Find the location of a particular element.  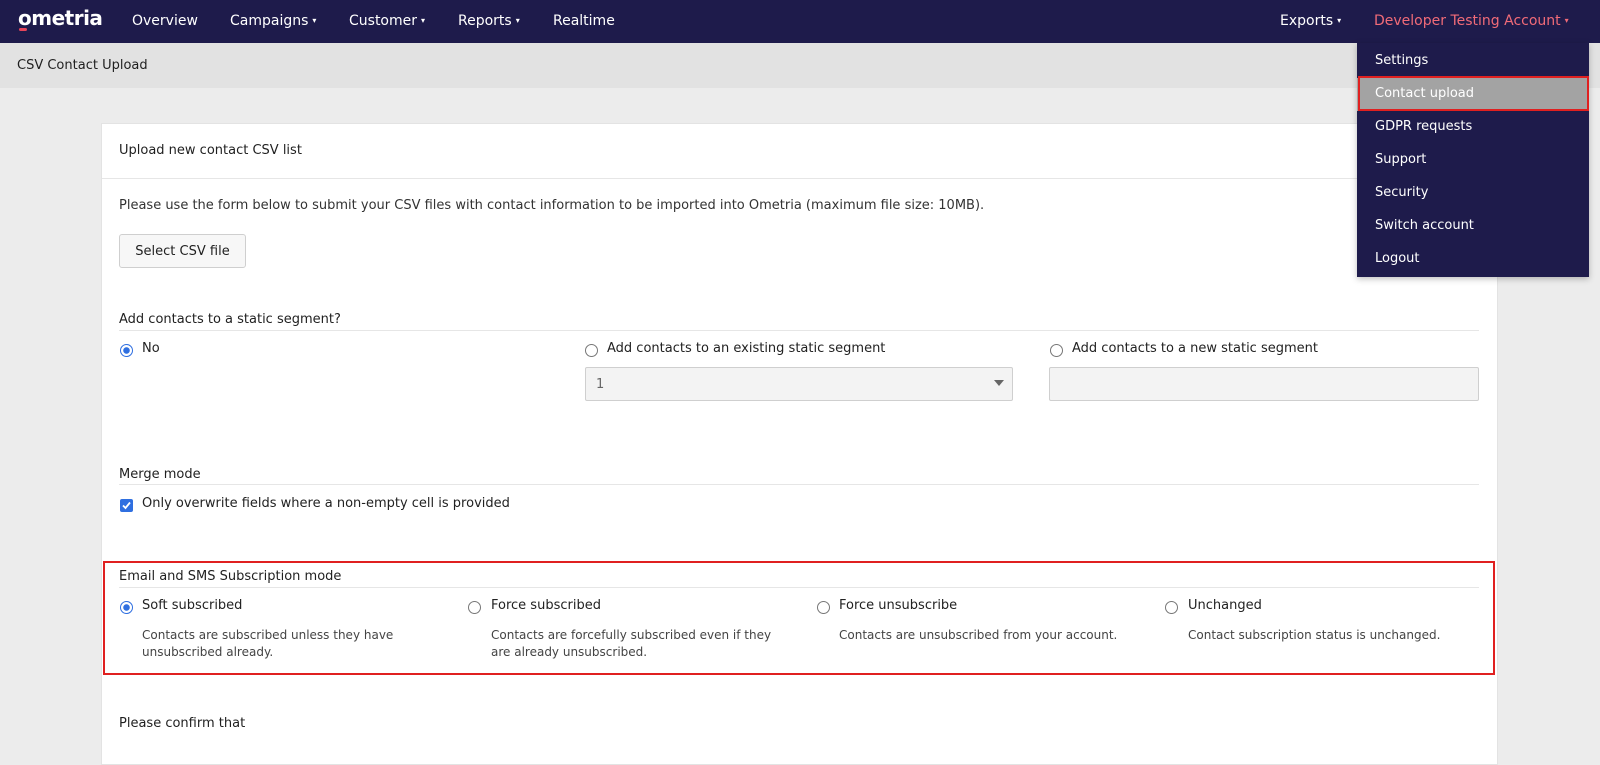

dropdown-arrow-icon is located at coordinates (999, 383).